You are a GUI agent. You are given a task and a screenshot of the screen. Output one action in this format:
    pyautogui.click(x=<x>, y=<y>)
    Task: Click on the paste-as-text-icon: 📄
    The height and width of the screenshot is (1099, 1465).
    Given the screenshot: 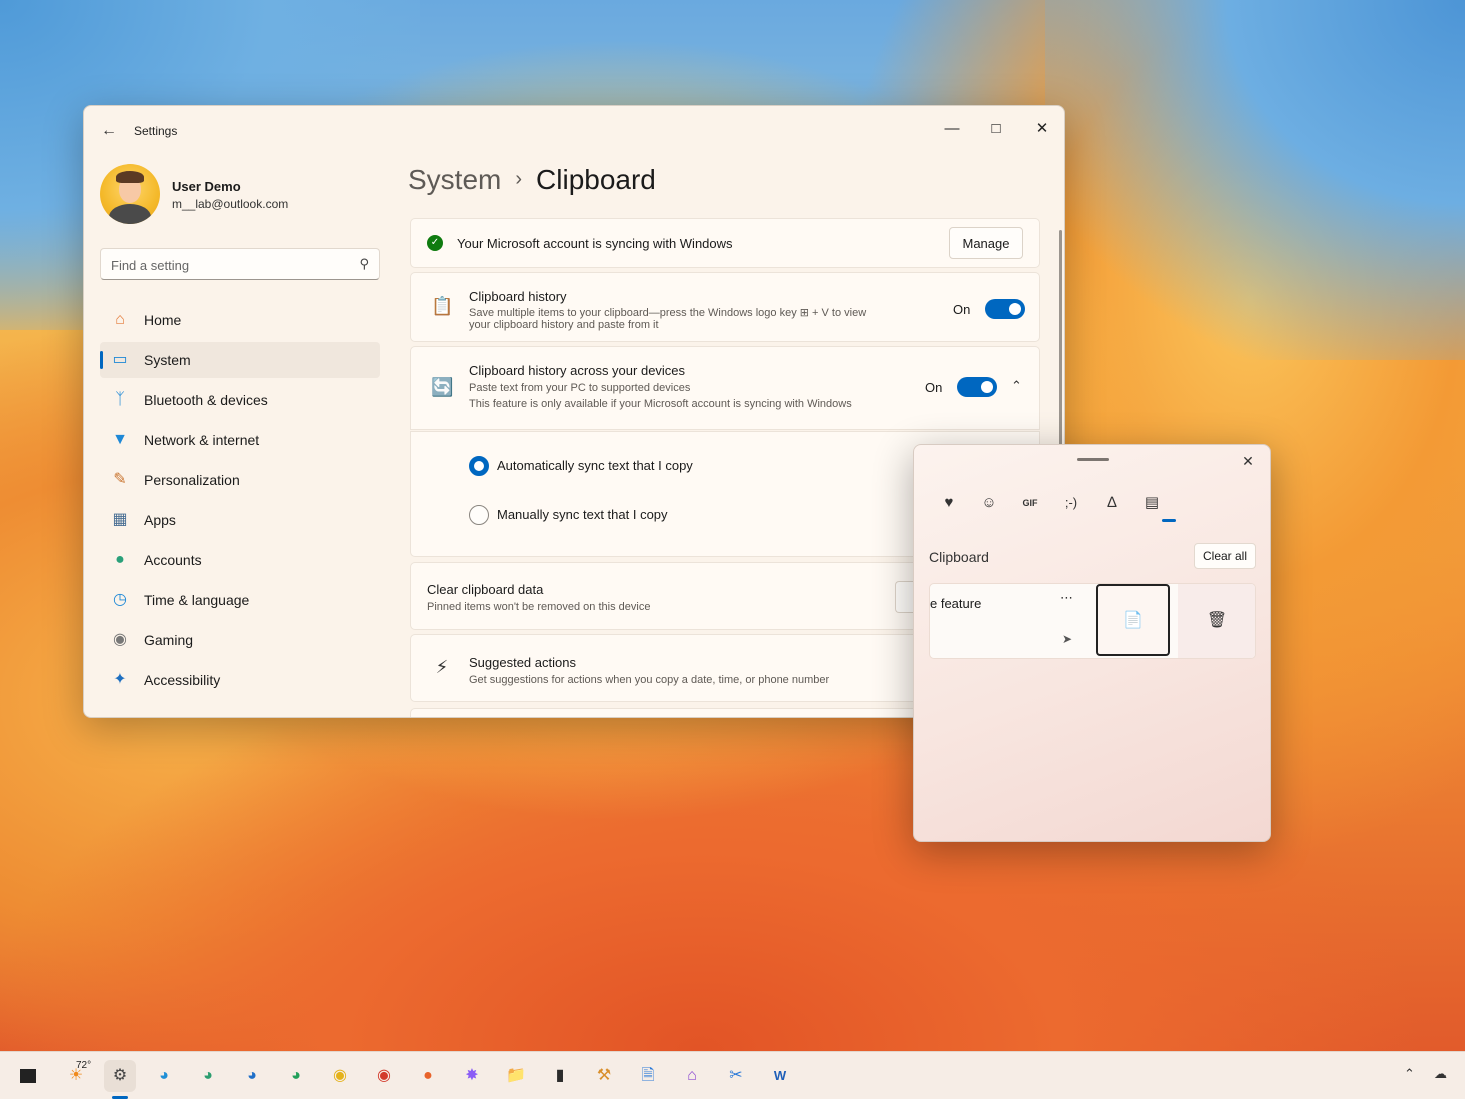 What is the action you would take?
    pyautogui.click(x=1133, y=620)
    